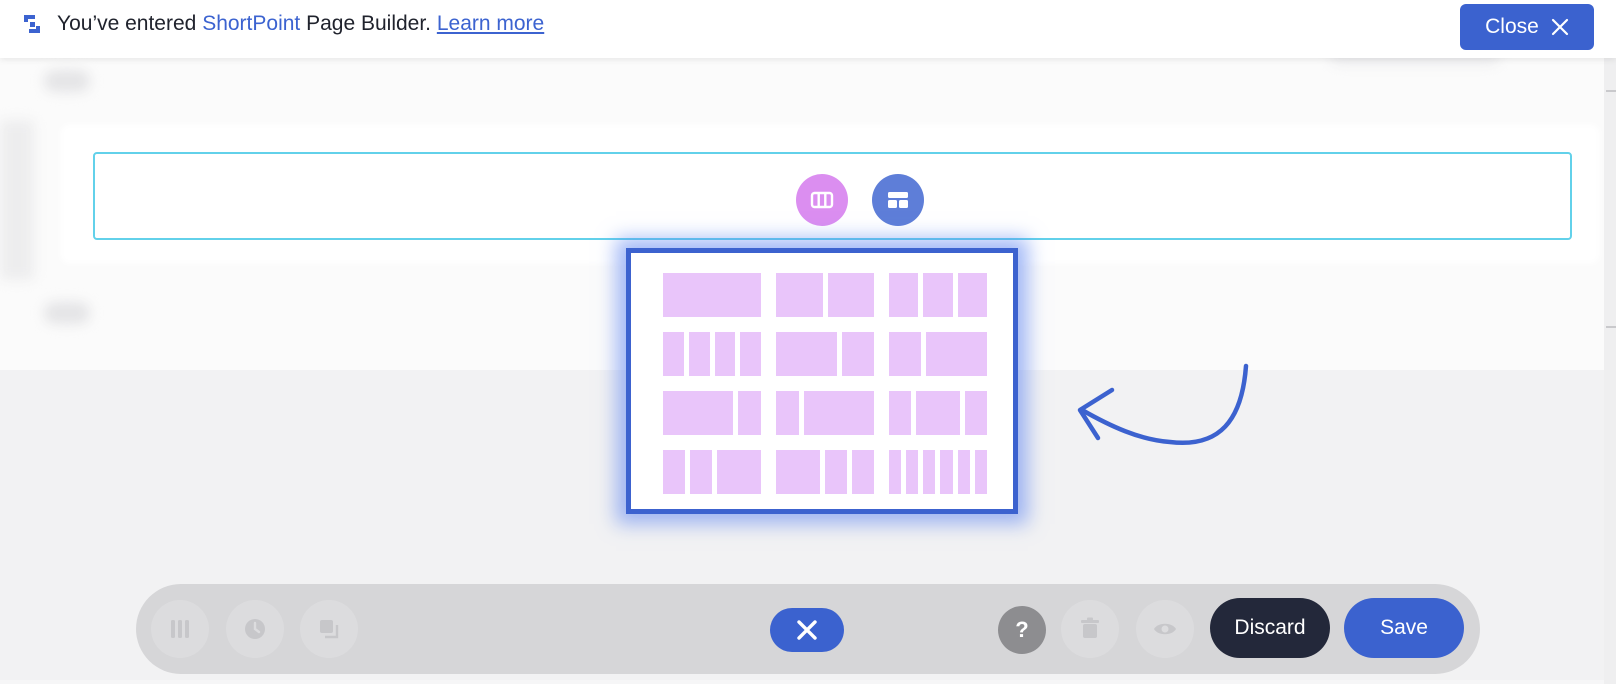 This screenshot has width=1616, height=684. I want to click on brand-name: ShortPoint, so click(251, 23).